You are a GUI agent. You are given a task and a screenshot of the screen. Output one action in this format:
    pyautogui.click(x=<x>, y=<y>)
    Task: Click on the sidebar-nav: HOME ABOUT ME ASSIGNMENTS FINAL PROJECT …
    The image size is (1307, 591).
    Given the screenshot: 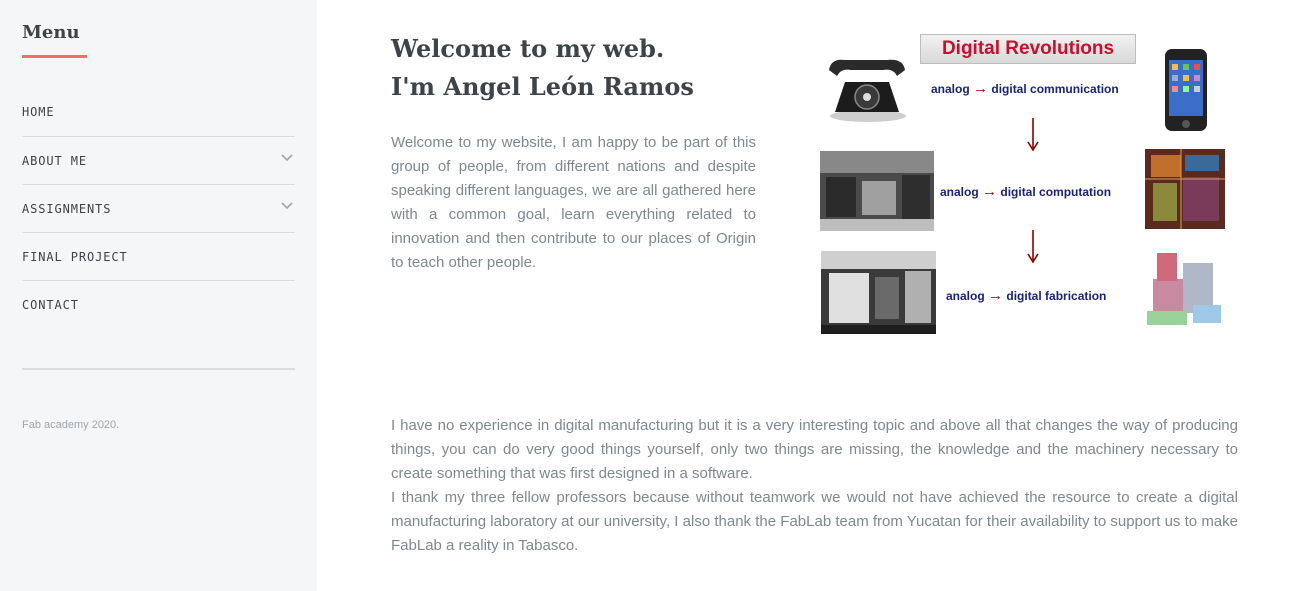 What is the action you would take?
    pyautogui.click(x=158, y=208)
    